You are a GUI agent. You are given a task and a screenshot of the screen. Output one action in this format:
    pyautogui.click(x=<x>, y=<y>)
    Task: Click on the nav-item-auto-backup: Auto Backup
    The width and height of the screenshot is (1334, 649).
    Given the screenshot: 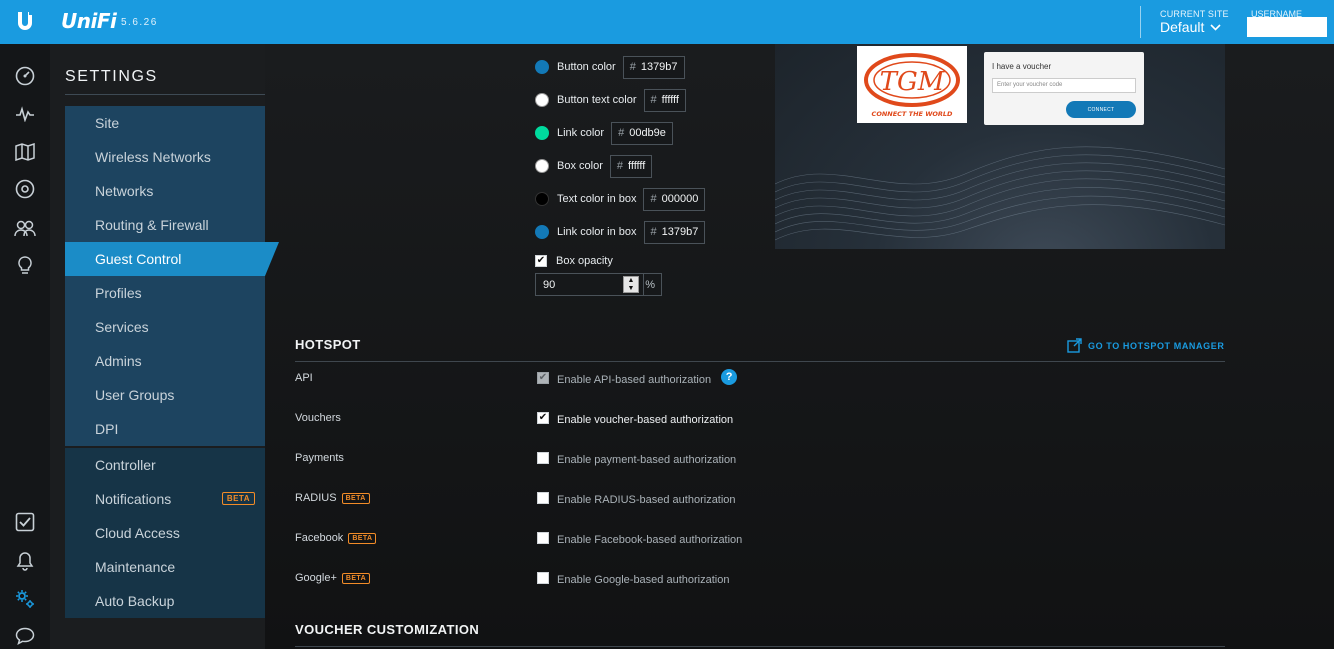 What is the action you would take?
    pyautogui.click(x=165, y=601)
    